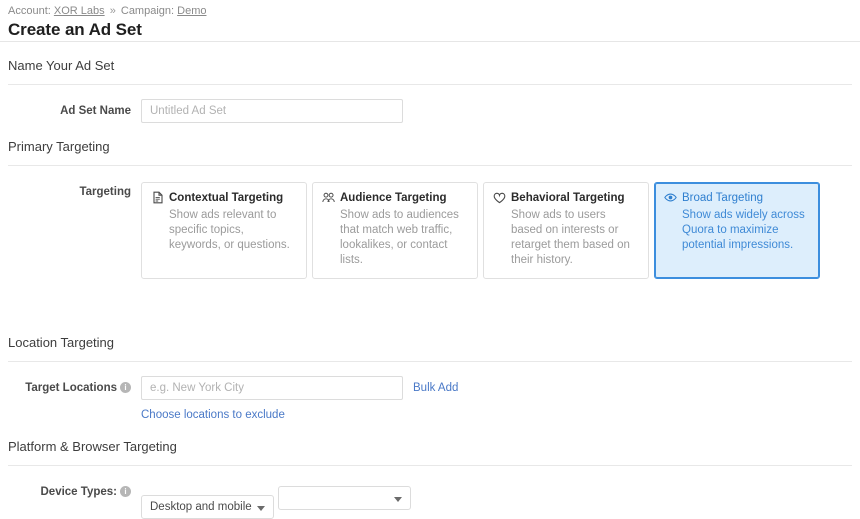 The width and height of the screenshot is (860, 519). Describe the element at coordinates (261, 508) in the screenshot. I see `chevron-down-icon` at that location.